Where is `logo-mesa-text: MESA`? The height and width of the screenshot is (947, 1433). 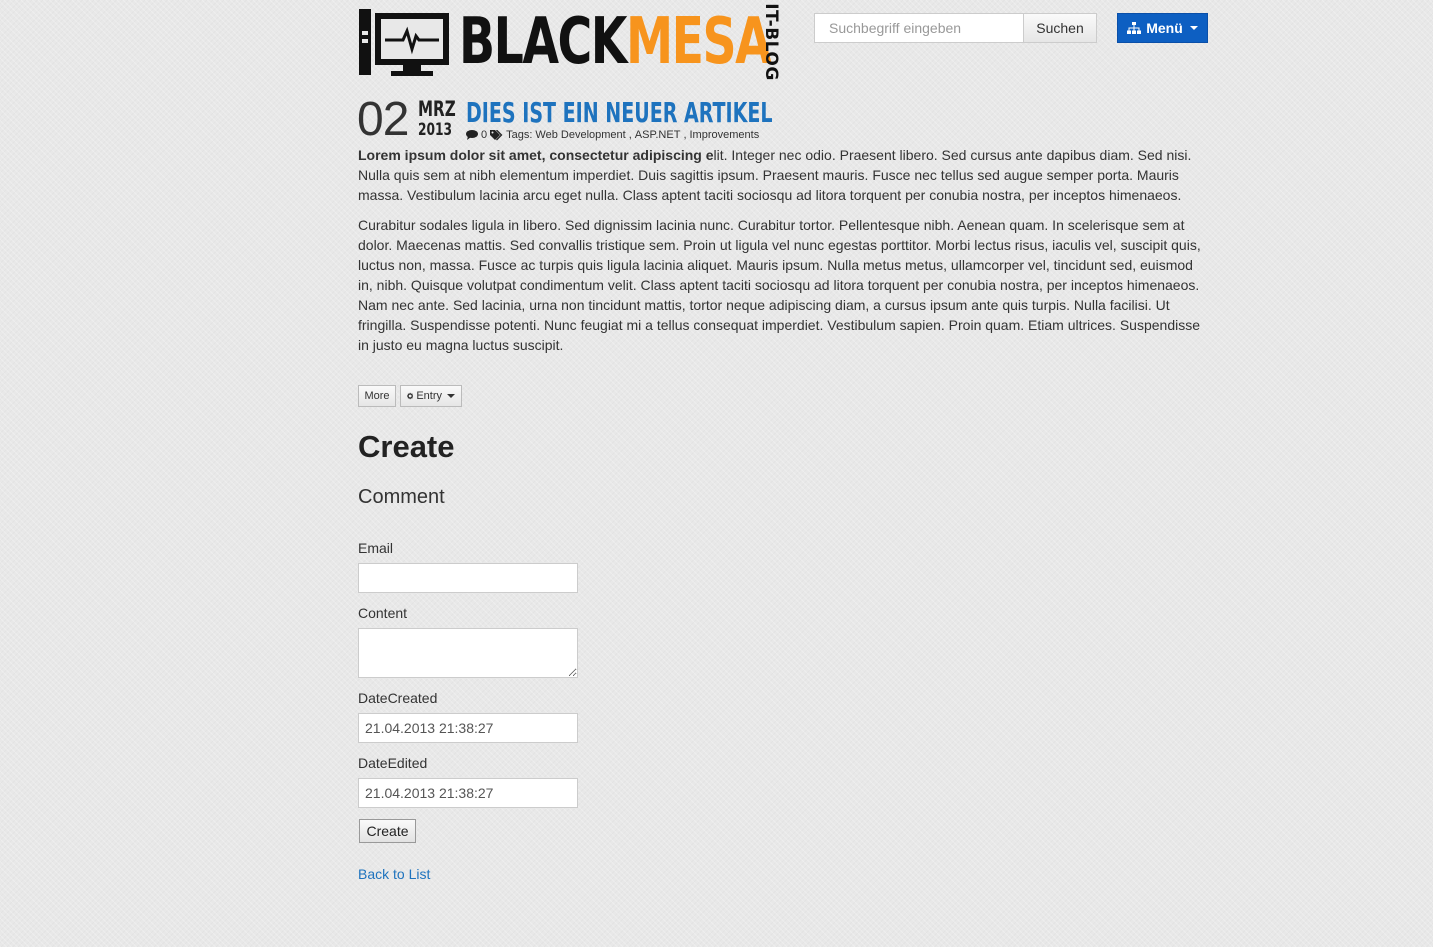 logo-mesa-text: MESA is located at coordinates (698, 42).